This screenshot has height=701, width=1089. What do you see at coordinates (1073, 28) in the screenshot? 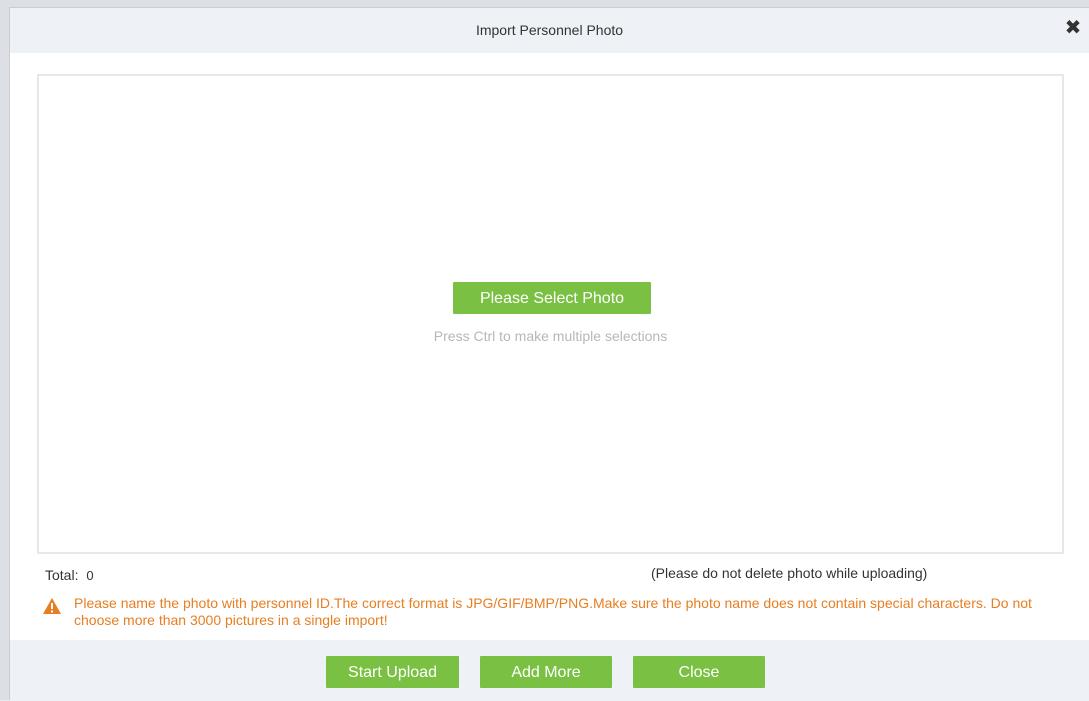
I see `close-icon: ✖` at bounding box center [1073, 28].